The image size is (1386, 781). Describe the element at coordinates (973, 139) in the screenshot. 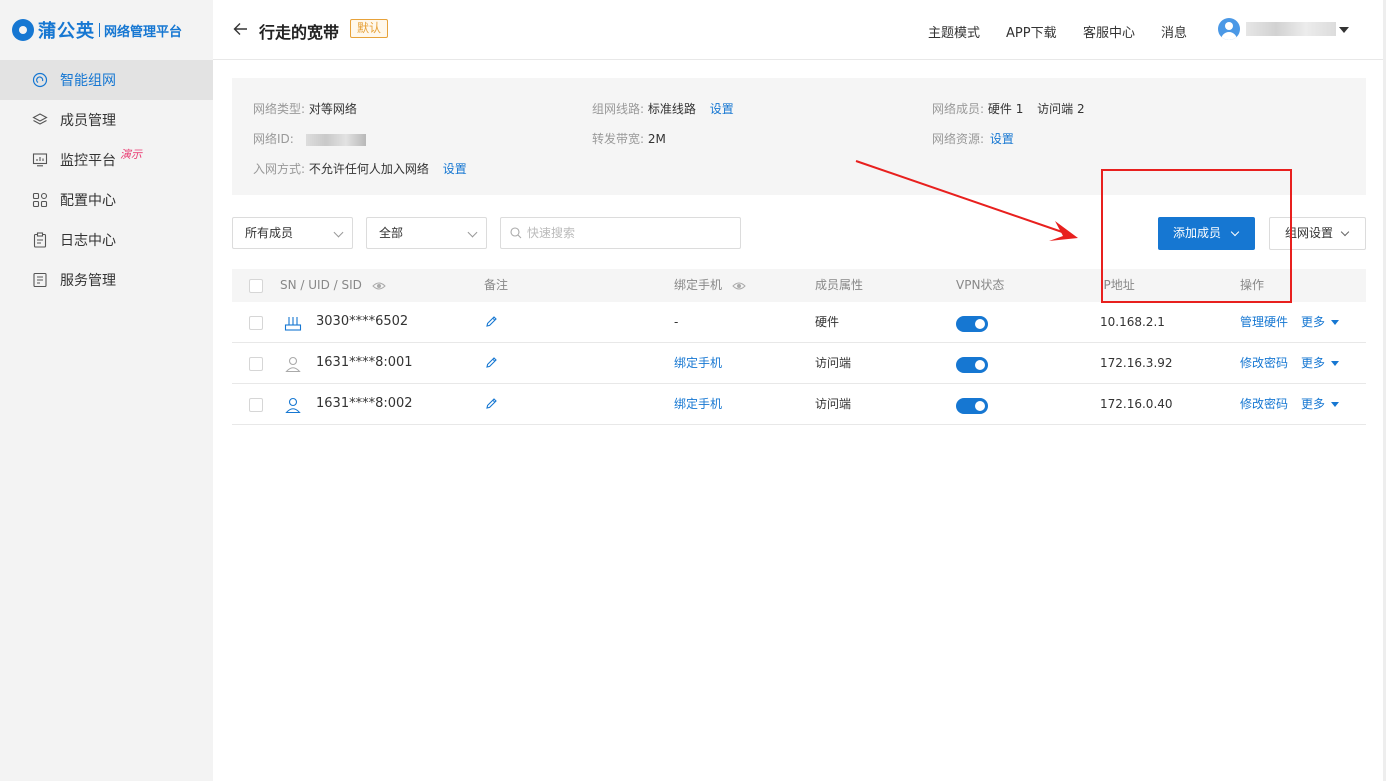

I see `network-resources: 网络资源: 设置` at that location.